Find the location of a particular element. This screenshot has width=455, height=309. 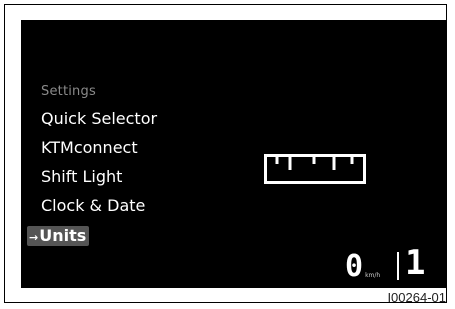

menu-item-quick-selector: Quick Selector is located at coordinates (92, 118).